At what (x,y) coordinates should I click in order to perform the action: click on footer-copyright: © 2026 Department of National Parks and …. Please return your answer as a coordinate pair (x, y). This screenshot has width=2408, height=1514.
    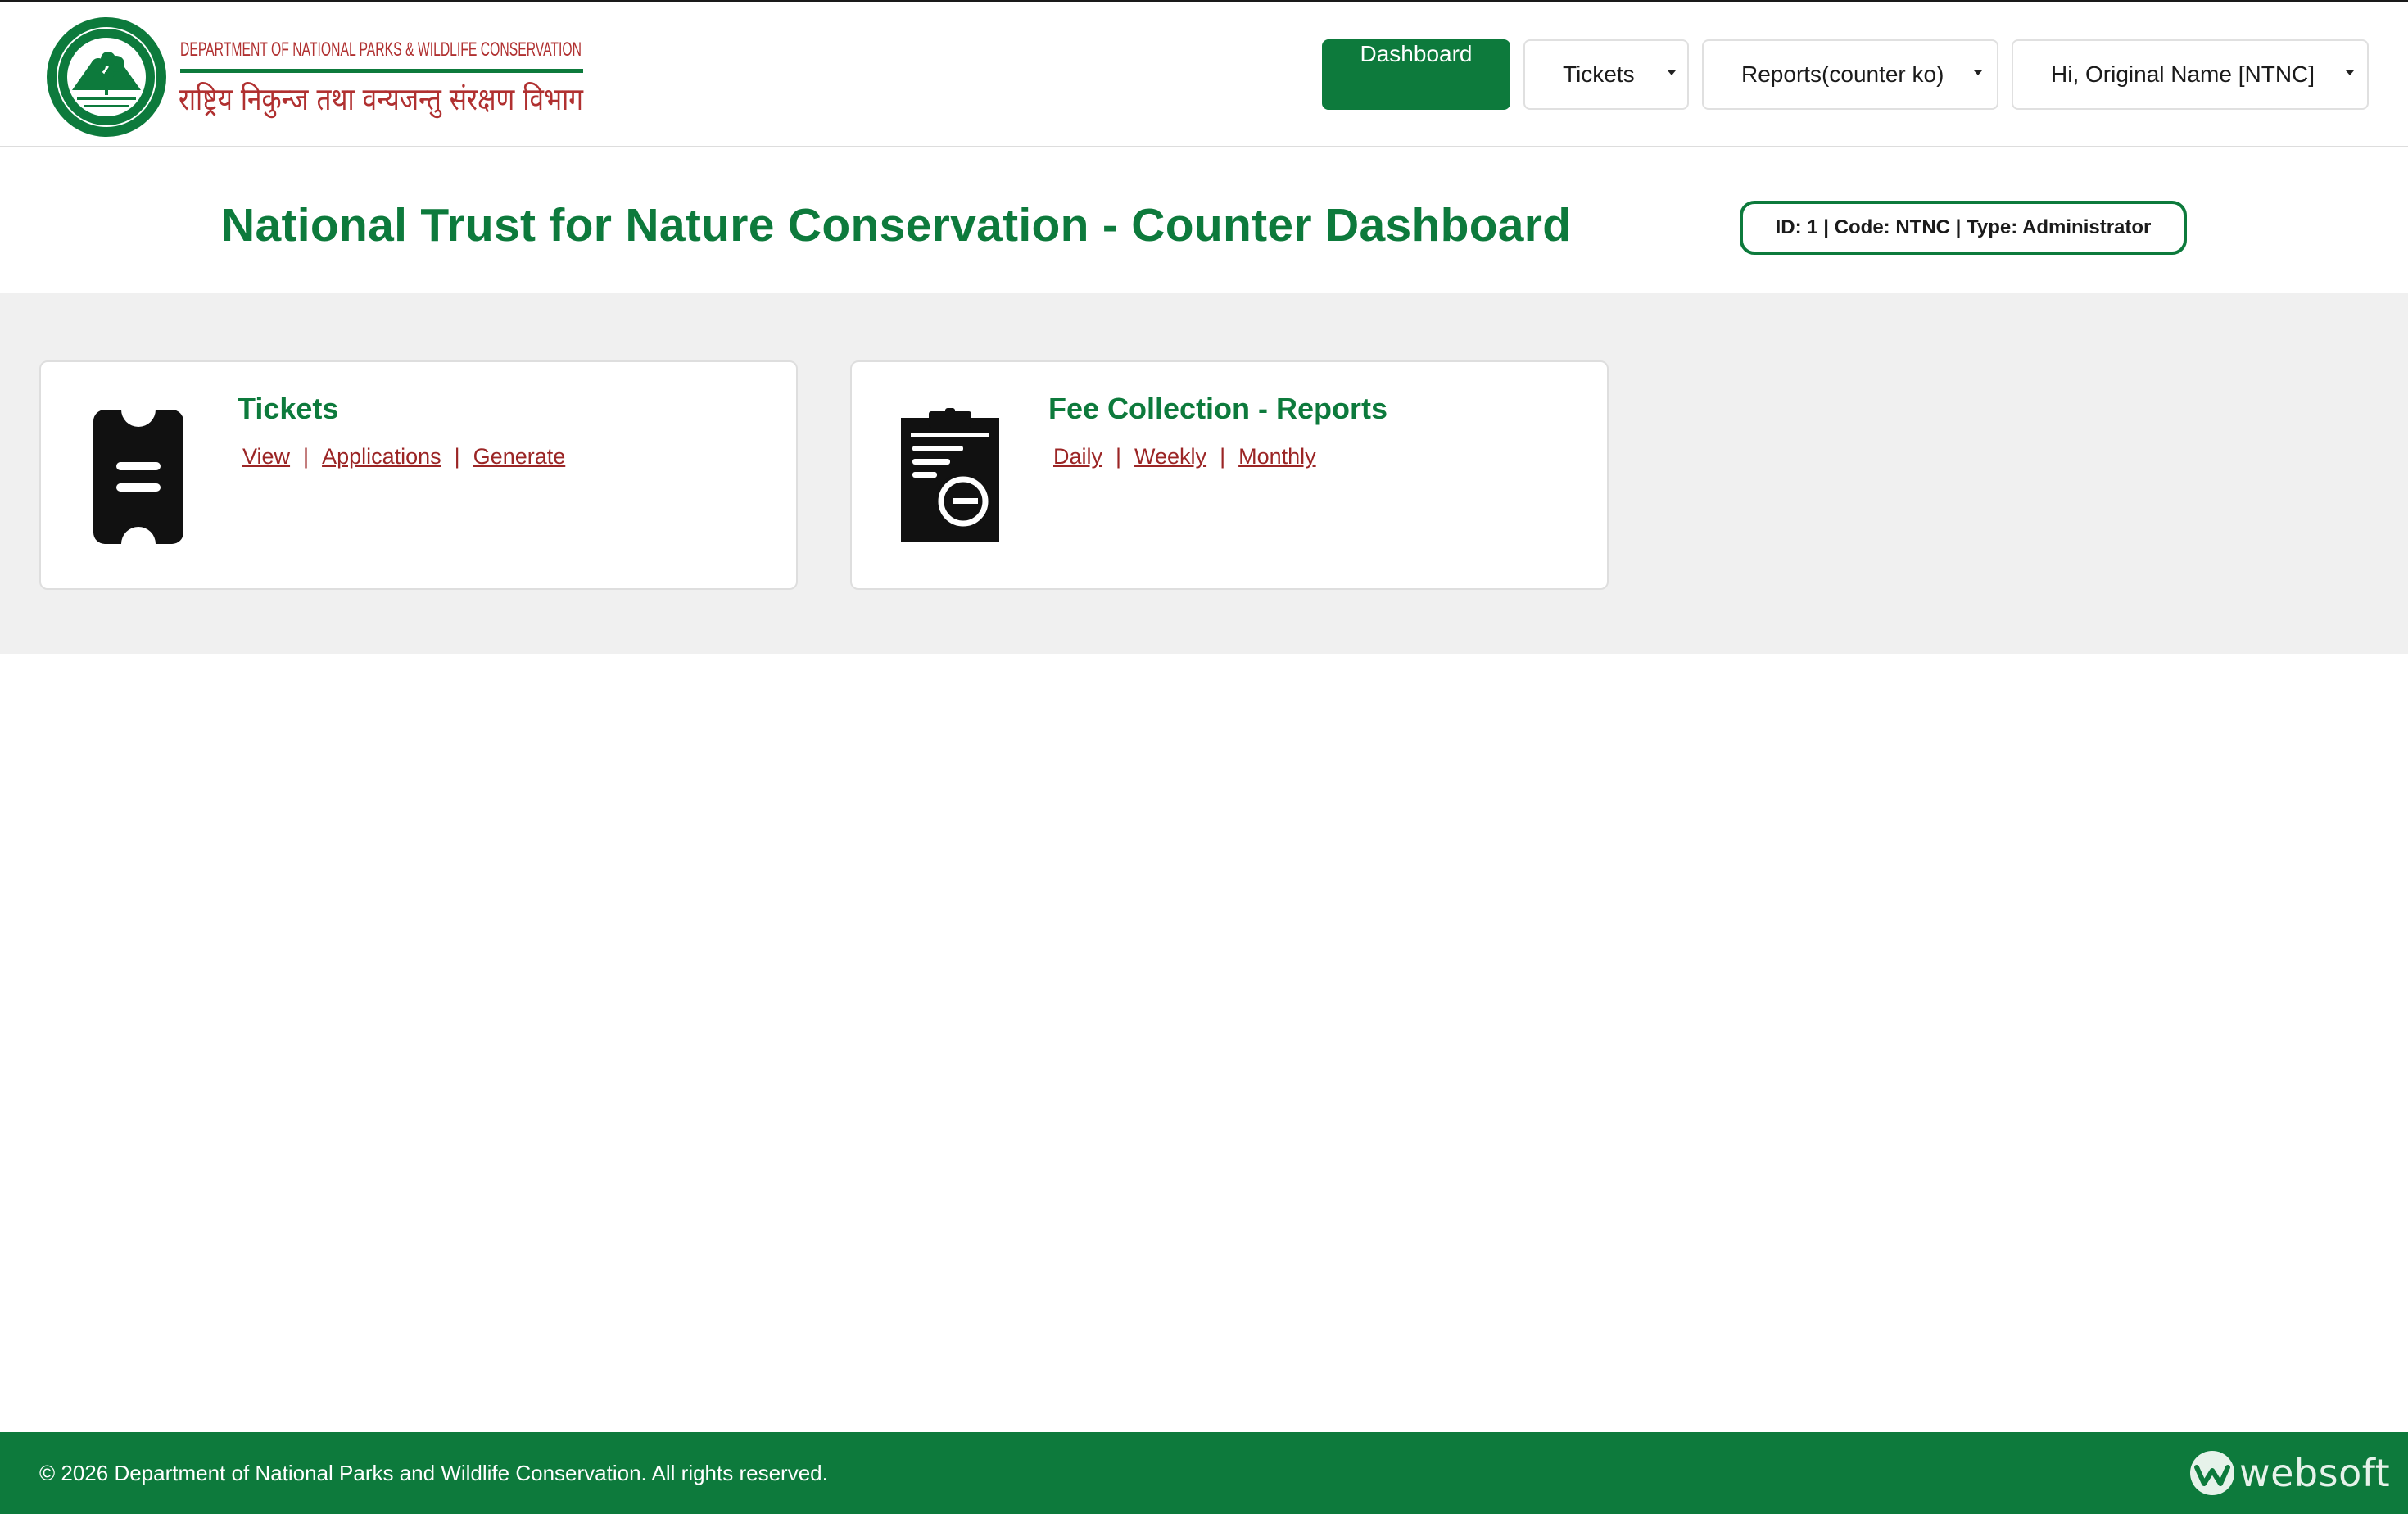
    Looking at the image, I should click on (433, 1473).